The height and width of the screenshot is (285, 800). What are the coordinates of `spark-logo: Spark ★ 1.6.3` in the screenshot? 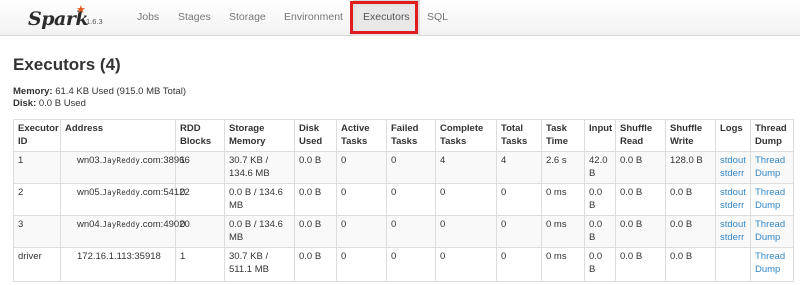 It's located at (78, 17).